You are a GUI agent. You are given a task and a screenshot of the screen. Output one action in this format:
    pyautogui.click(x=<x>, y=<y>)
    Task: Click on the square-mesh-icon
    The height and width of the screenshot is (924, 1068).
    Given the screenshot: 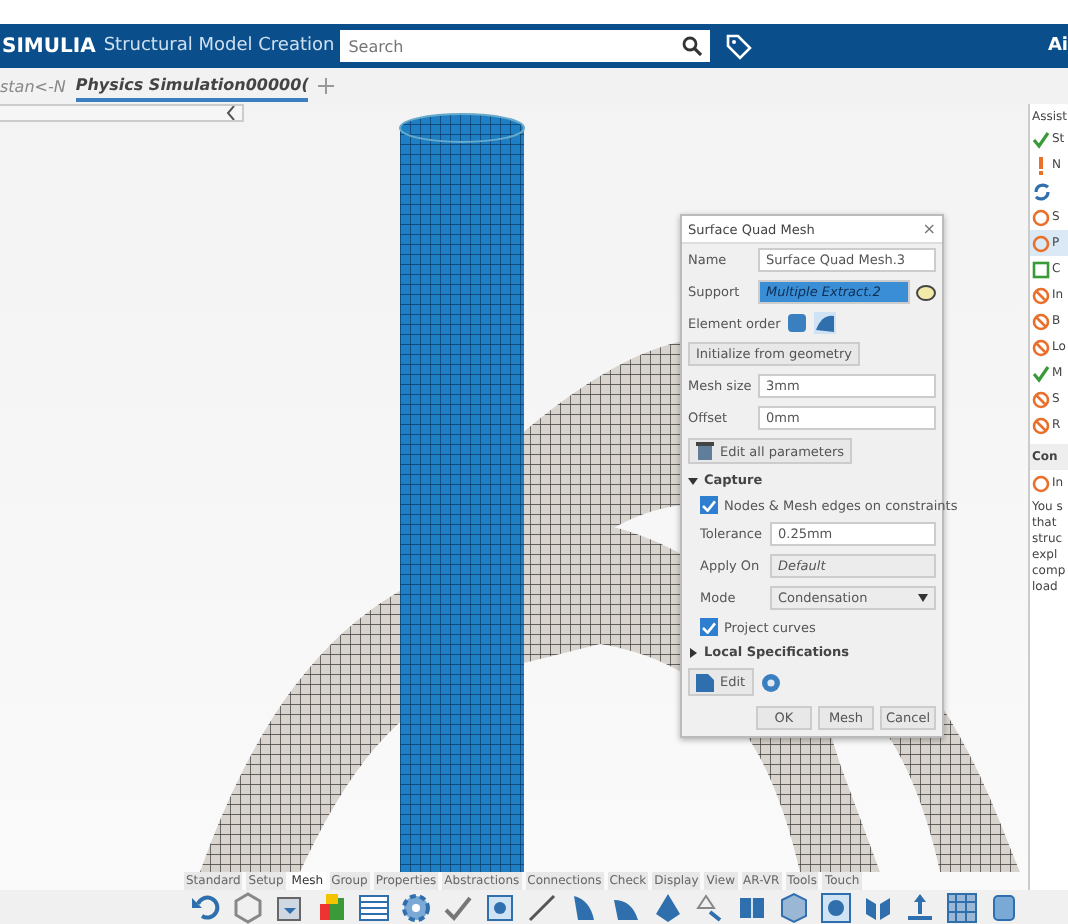 What is the action you would take?
    pyautogui.click(x=500, y=907)
    